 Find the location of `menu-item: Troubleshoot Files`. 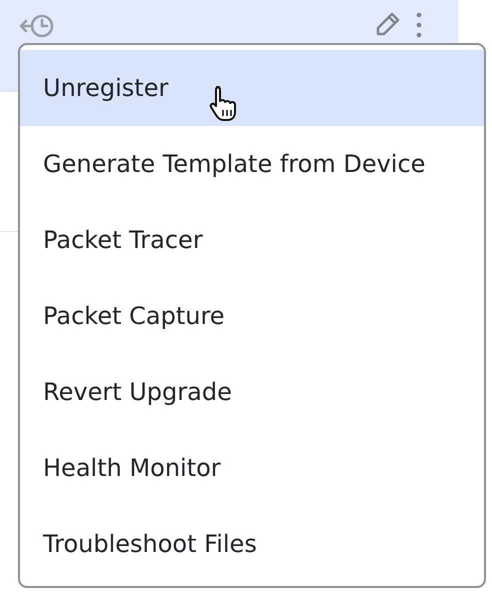

menu-item: Troubleshoot Files is located at coordinates (252, 544).